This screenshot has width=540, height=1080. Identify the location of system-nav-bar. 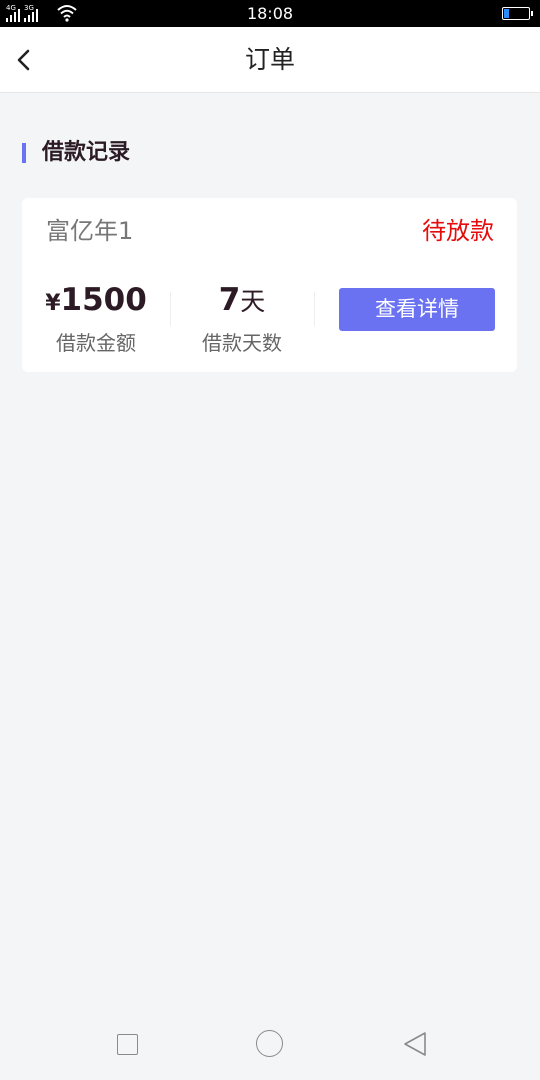
(270, 1045).